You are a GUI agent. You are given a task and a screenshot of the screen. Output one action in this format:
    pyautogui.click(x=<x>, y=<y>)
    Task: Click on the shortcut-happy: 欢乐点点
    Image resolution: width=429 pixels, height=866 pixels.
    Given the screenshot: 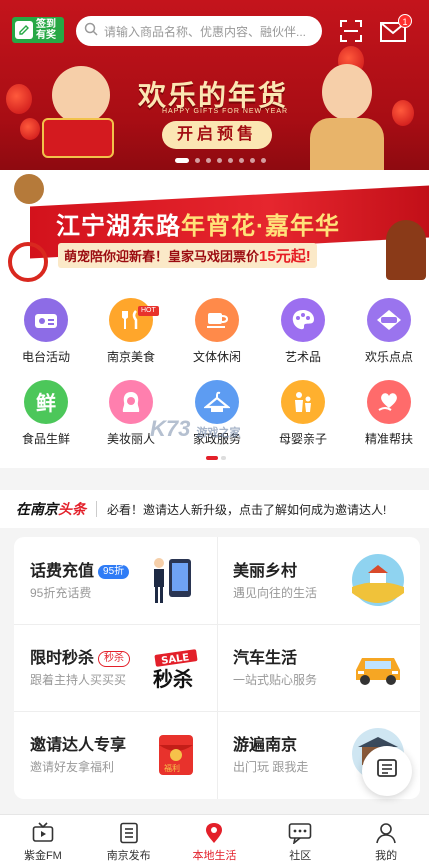 What is the action you would take?
    pyautogui.click(x=387, y=331)
    